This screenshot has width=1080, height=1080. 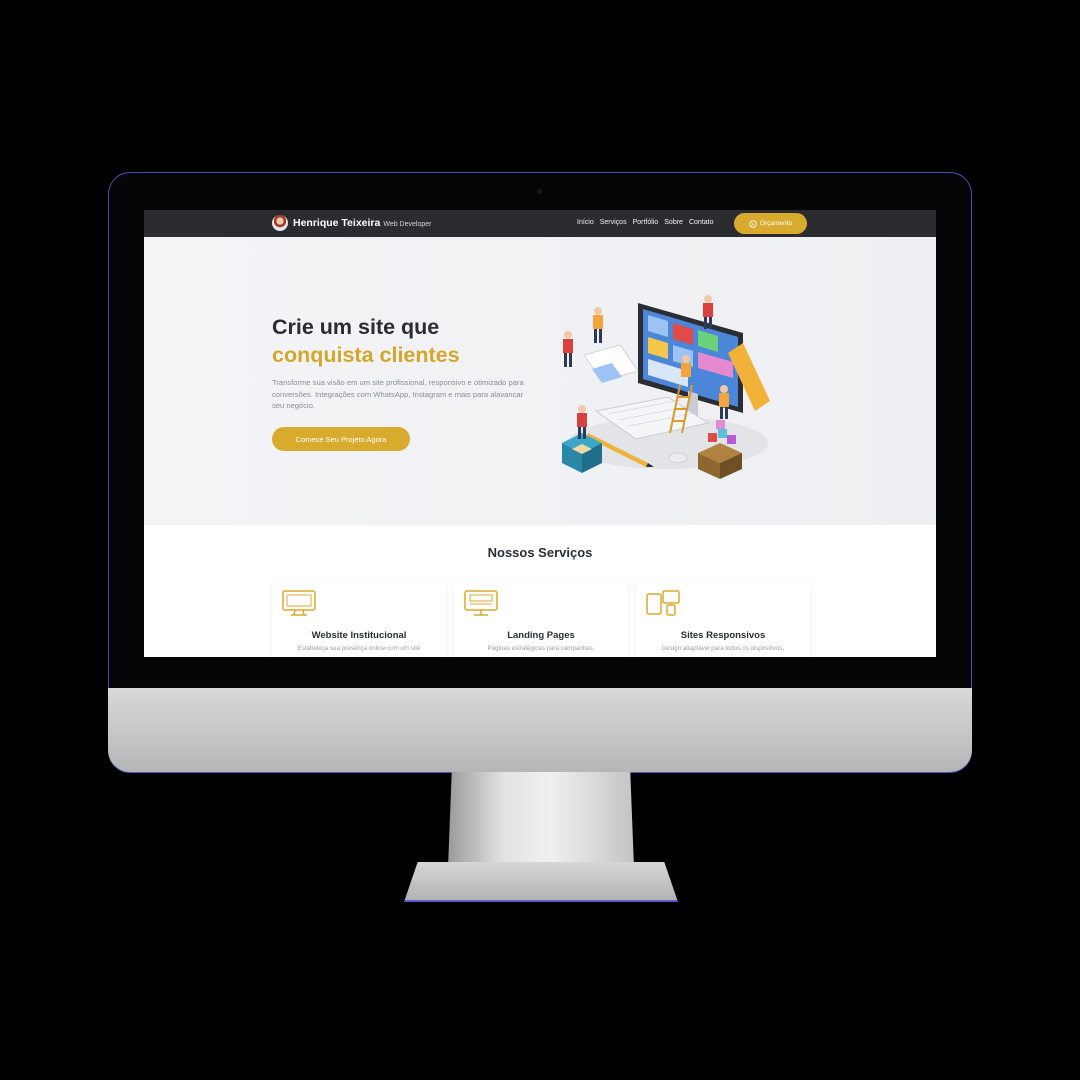 I want to click on card-title: Landing Pages, so click(x=541, y=635).